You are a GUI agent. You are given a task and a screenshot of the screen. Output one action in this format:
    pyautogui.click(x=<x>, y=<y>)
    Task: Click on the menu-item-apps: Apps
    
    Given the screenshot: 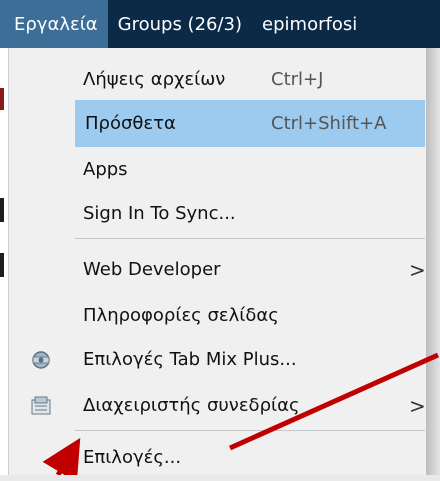 What is the action you would take?
    pyautogui.click(x=221, y=169)
    